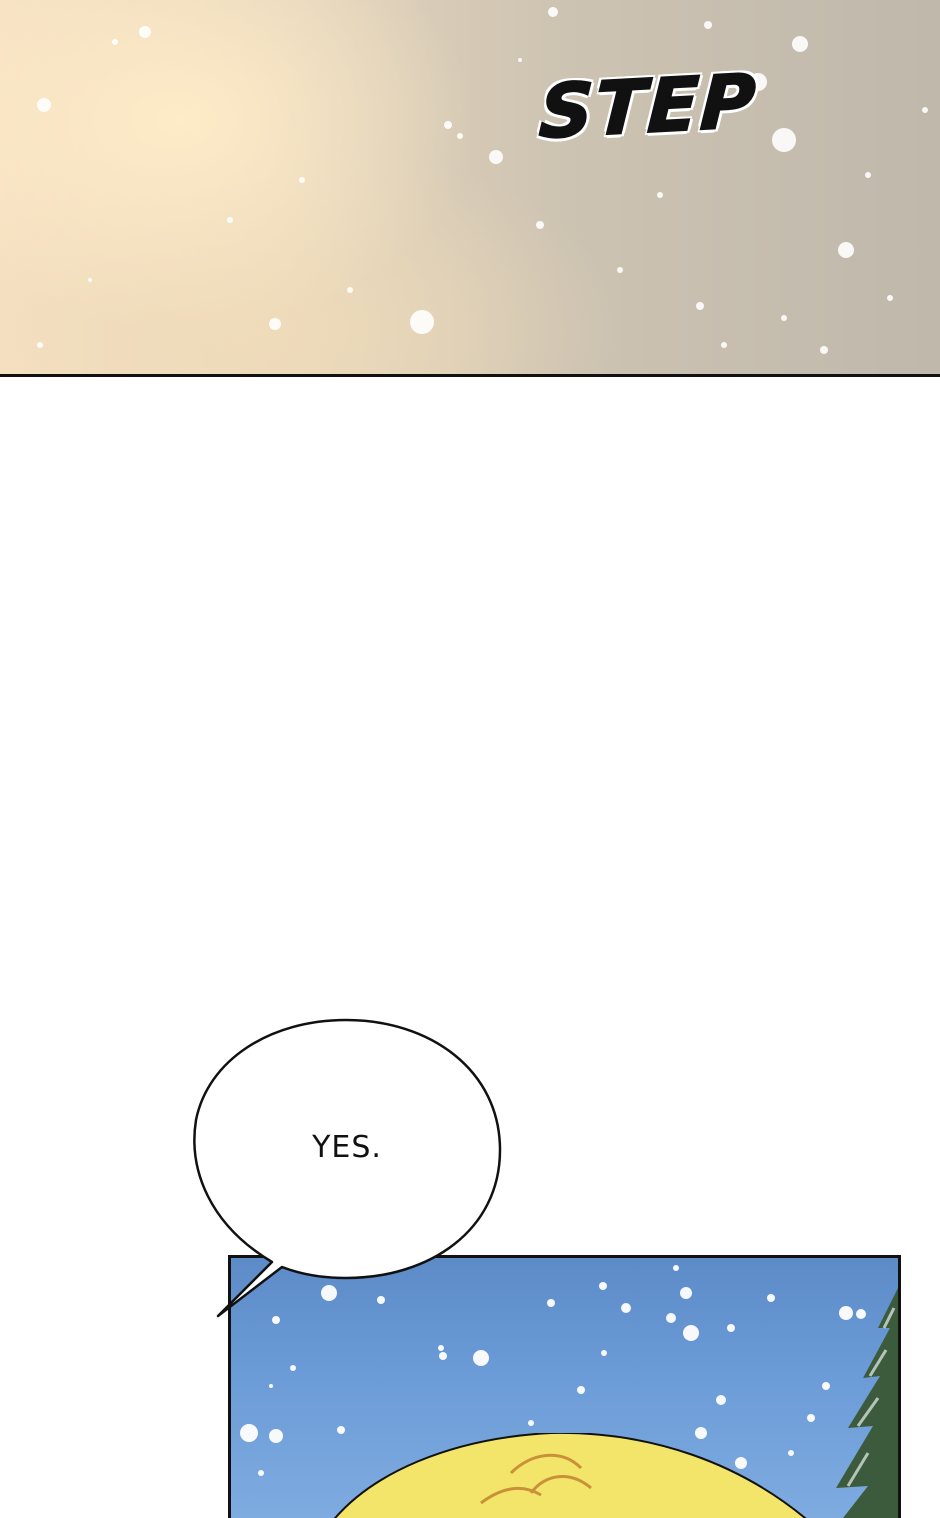 The width and height of the screenshot is (940, 1518). I want to click on speech-bubble-text: YES., so click(347, 1147).